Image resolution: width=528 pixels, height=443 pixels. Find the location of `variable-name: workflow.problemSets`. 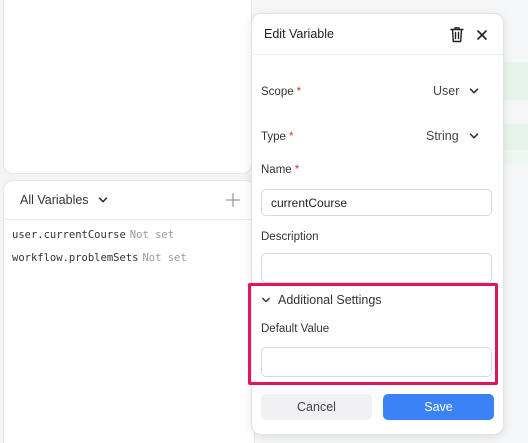

variable-name: workflow.problemSets is located at coordinates (75, 258).